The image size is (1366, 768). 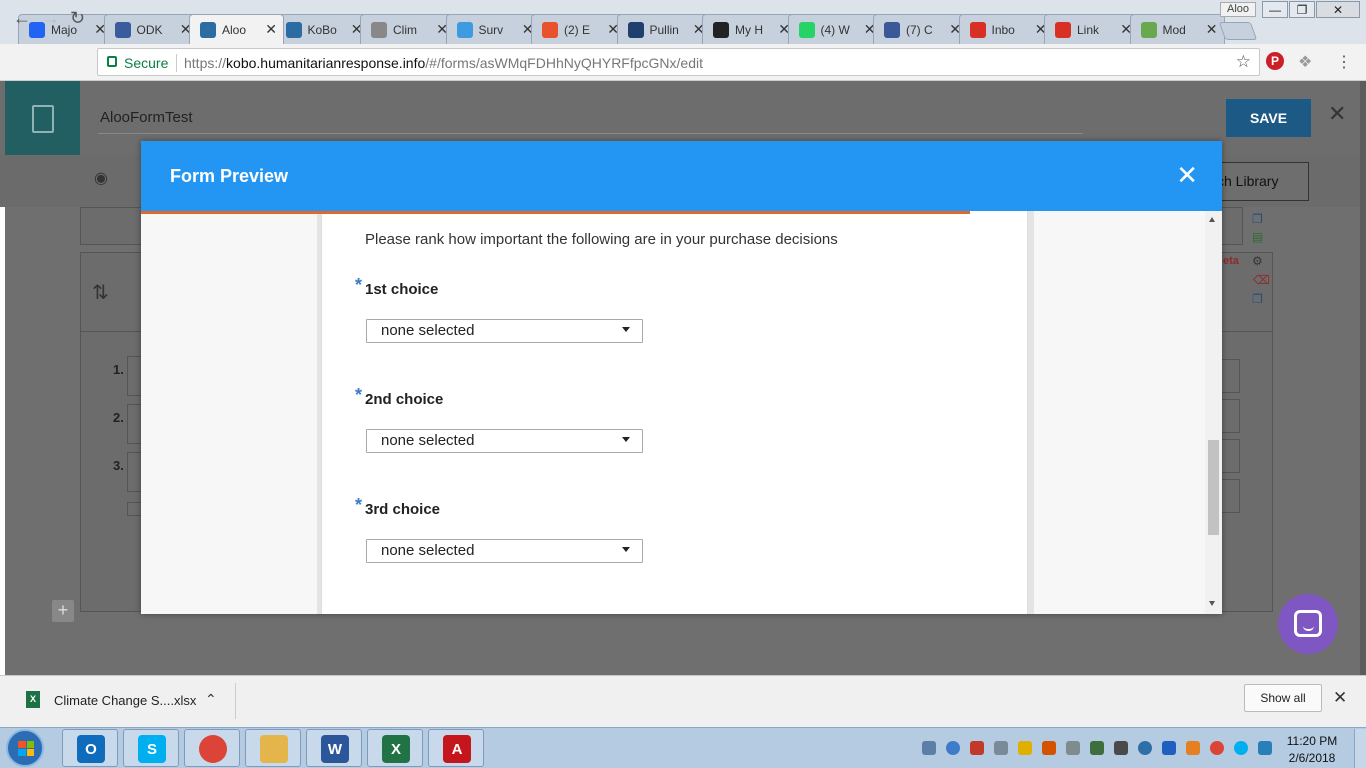 I want to click on network-signal-icon, so click(x=1121, y=748).